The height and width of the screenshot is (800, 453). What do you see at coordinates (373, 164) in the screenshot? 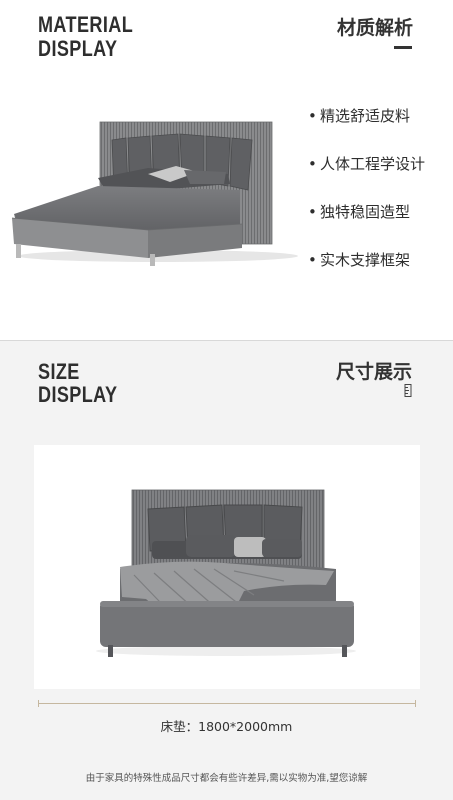
I see `feature-text: 人体工程学设计` at bounding box center [373, 164].